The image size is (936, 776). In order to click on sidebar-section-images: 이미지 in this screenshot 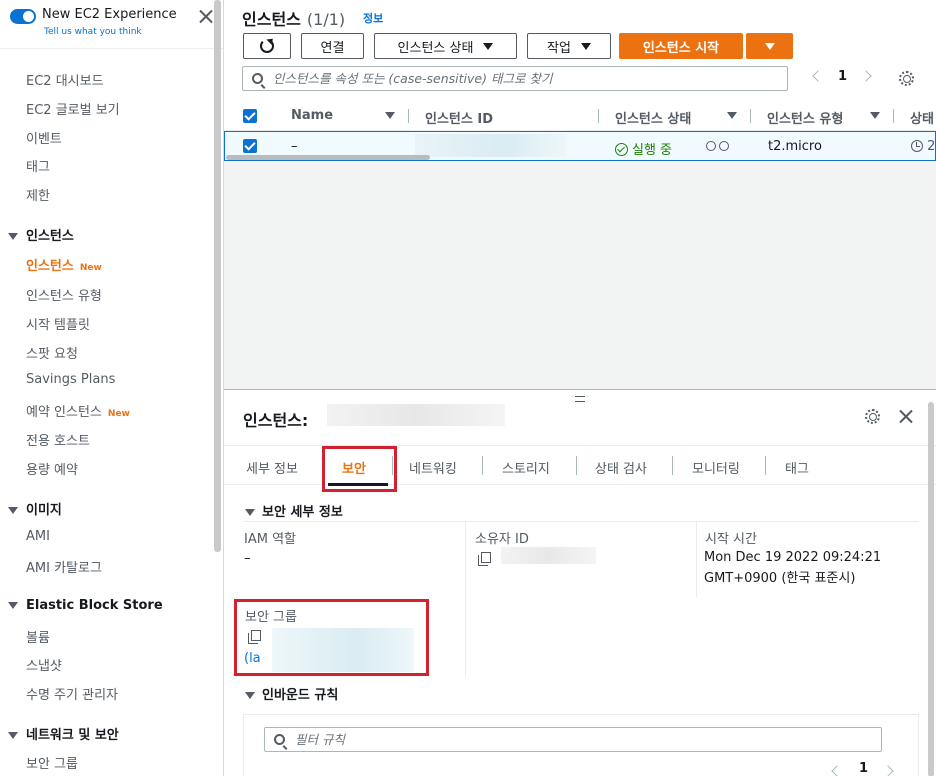, I will do `click(35, 508)`.